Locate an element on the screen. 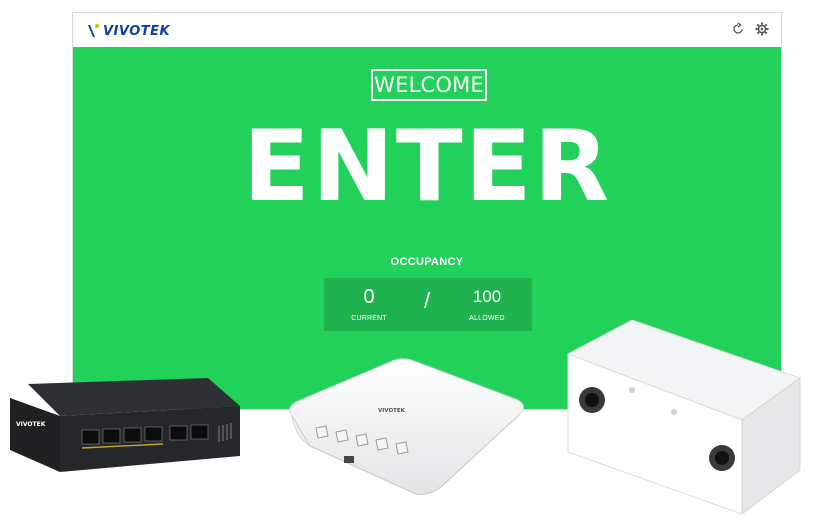 The image size is (814, 518). poe-switch-image: VIVOTEK is located at coordinates (125, 425).